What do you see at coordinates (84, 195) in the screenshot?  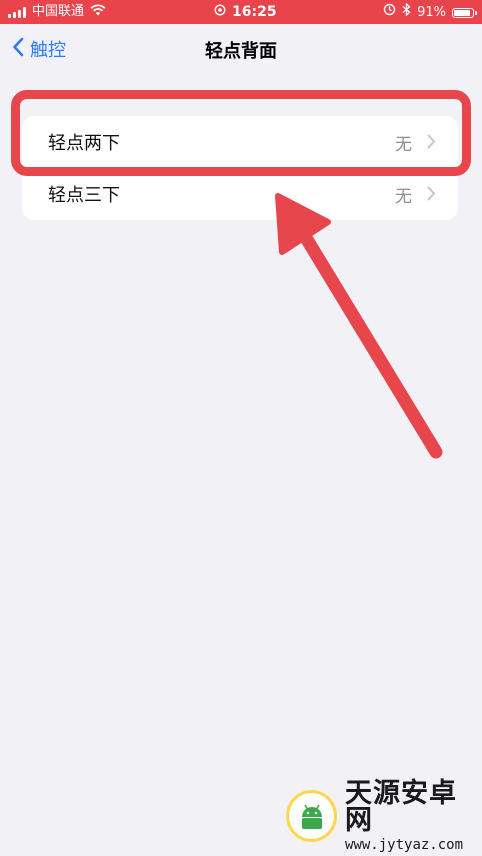 I see `row-label: 轻点三下` at bounding box center [84, 195].